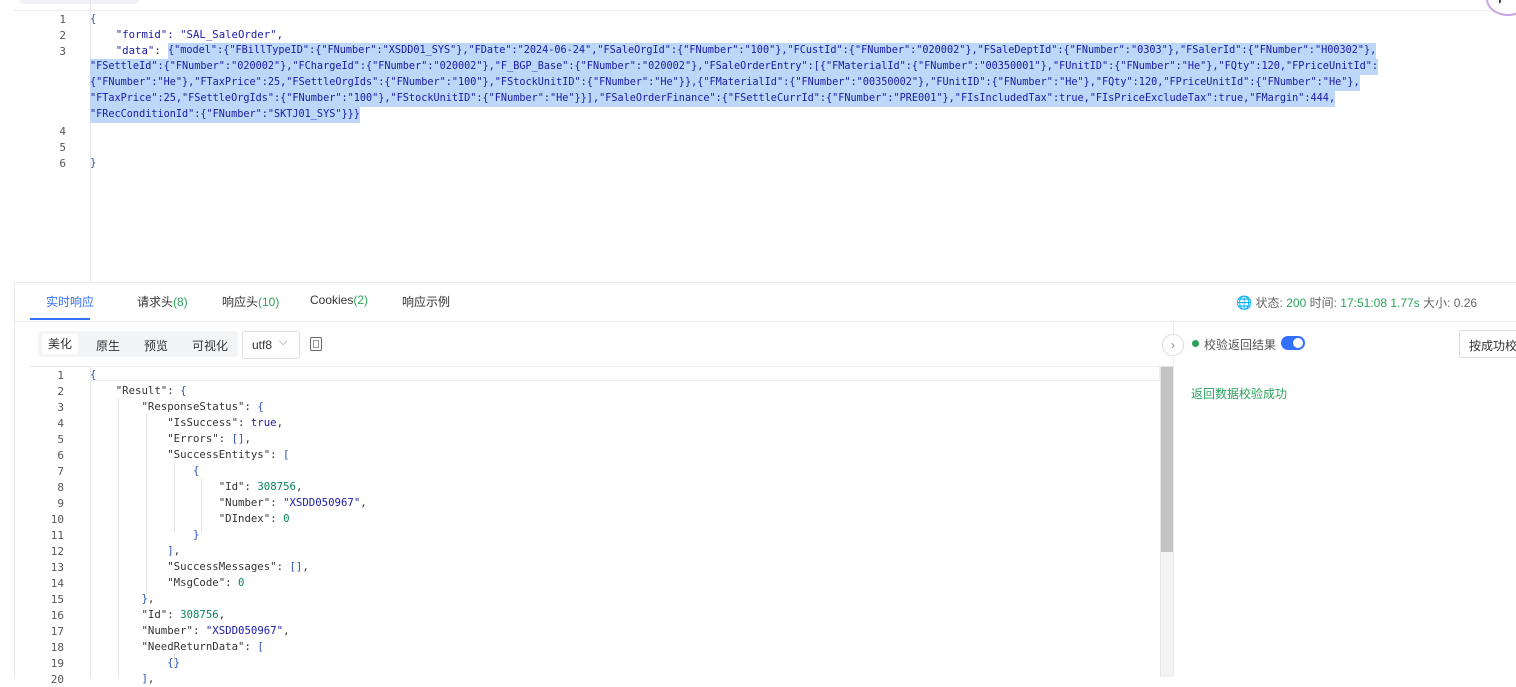 This screenshot has height=687, width=1516. What do you see at coordinates (1293, 343) in the screenshot?
I see `validation-toggle` at bounding box center [1293, 343].